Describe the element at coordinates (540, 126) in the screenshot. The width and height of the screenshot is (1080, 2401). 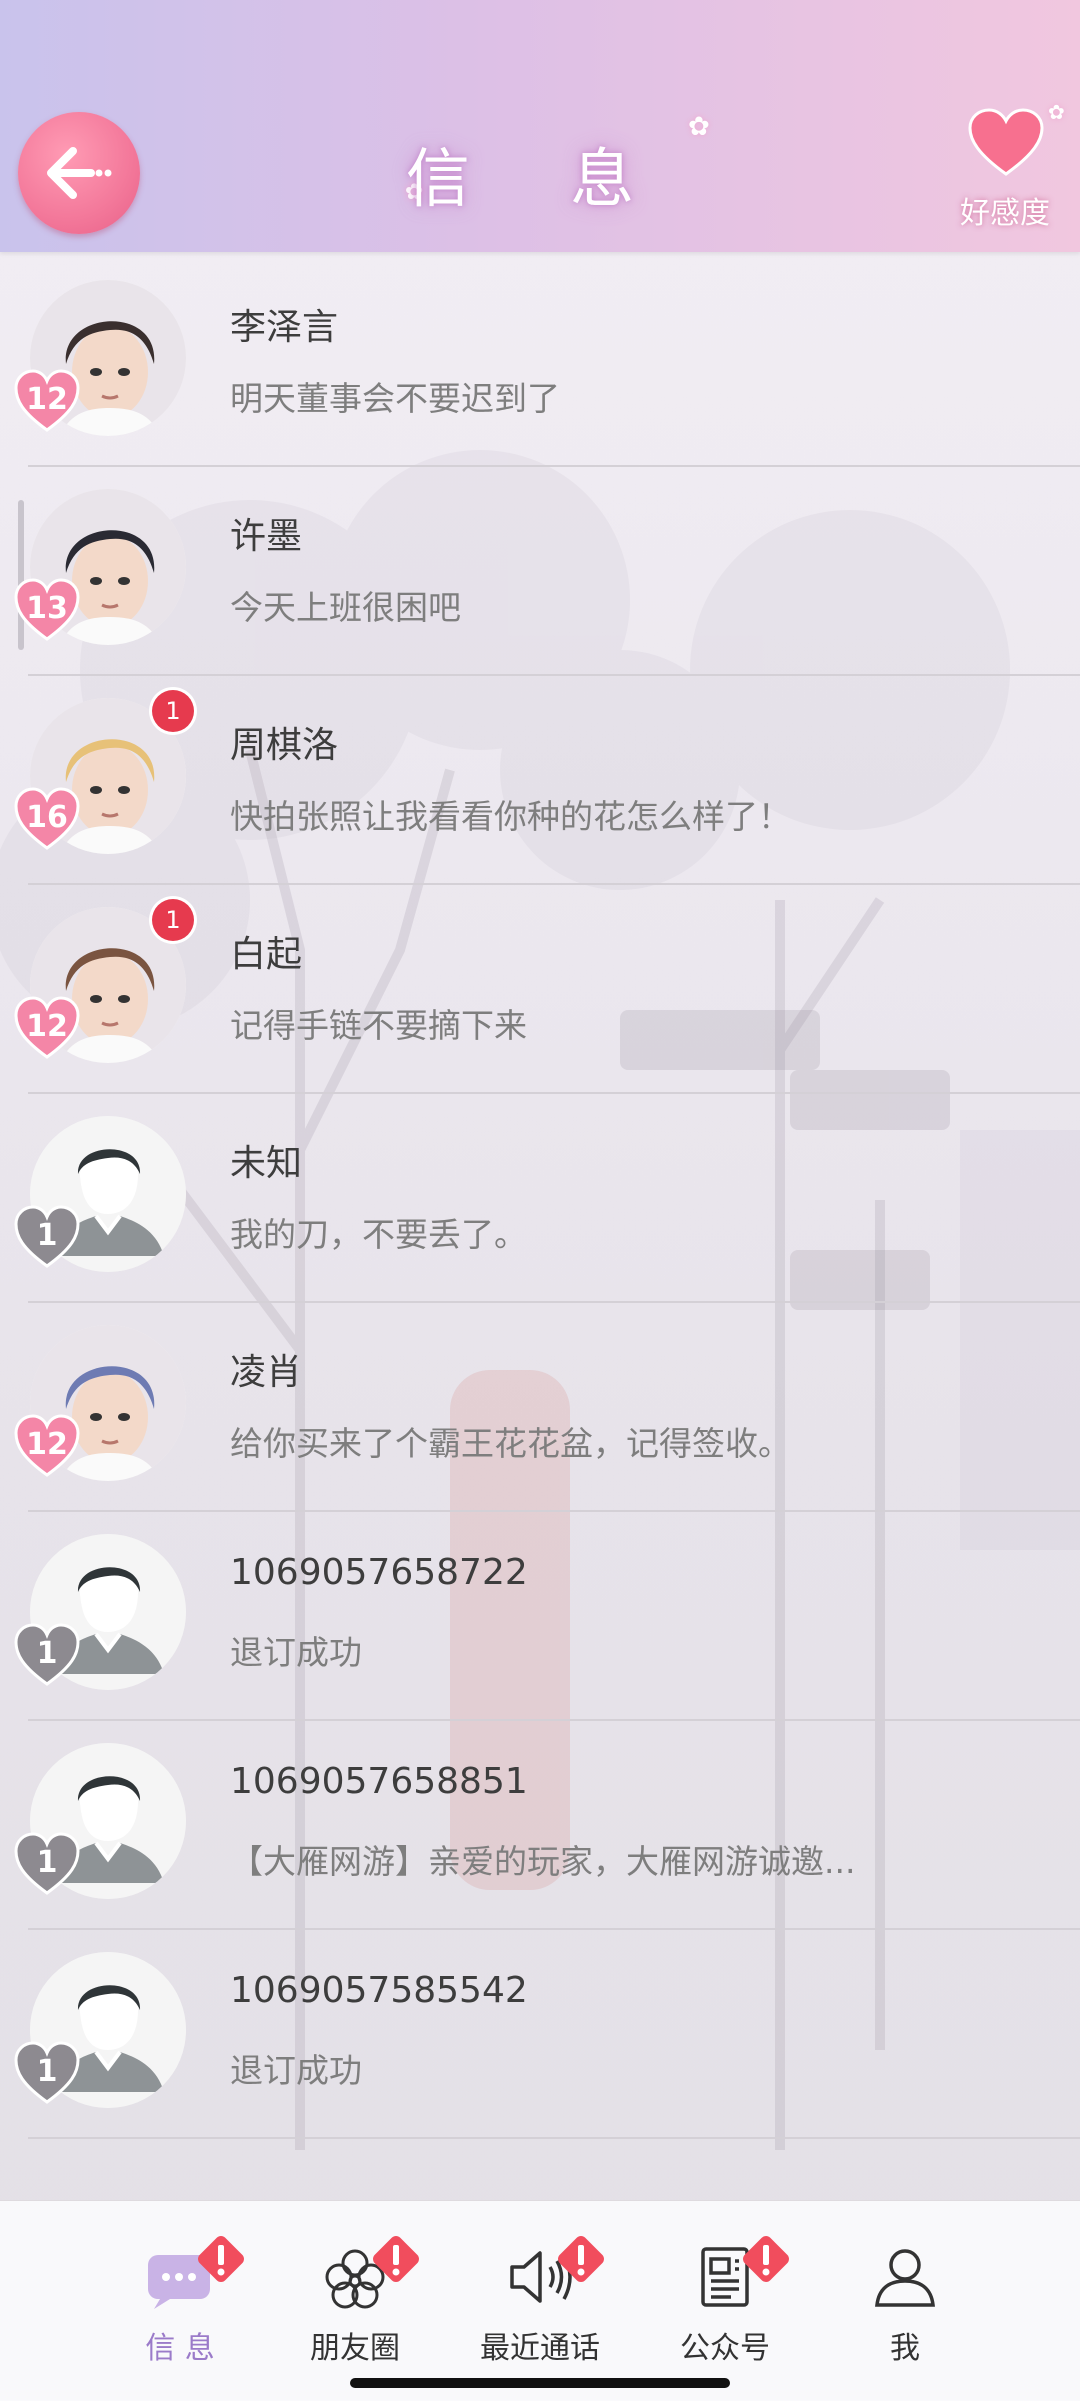
I see `app-header: ✿ ✿ ✿ 信 息 好感度` at that location.